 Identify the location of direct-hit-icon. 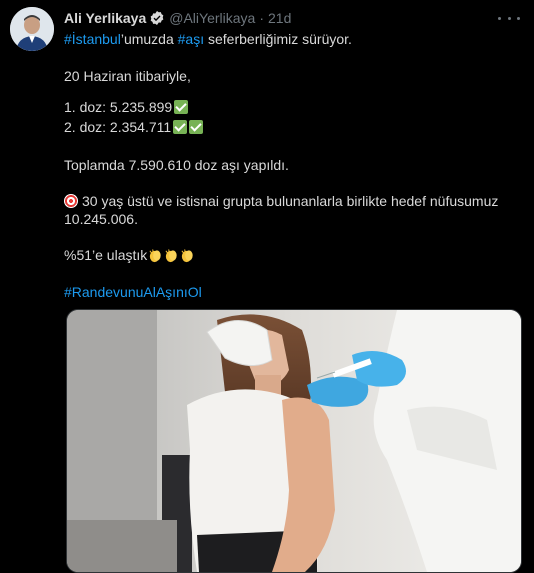
(71, 201).